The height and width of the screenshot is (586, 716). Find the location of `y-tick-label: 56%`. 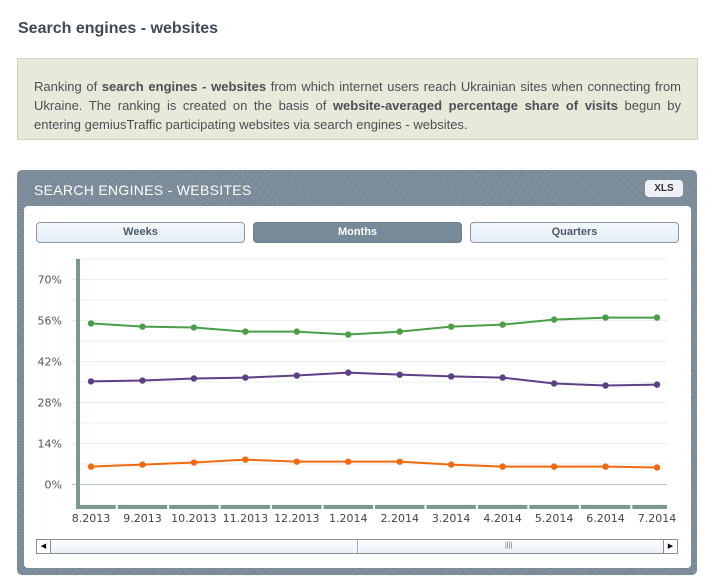

y-tick-label: 56% is located at coordinates (50, 321).